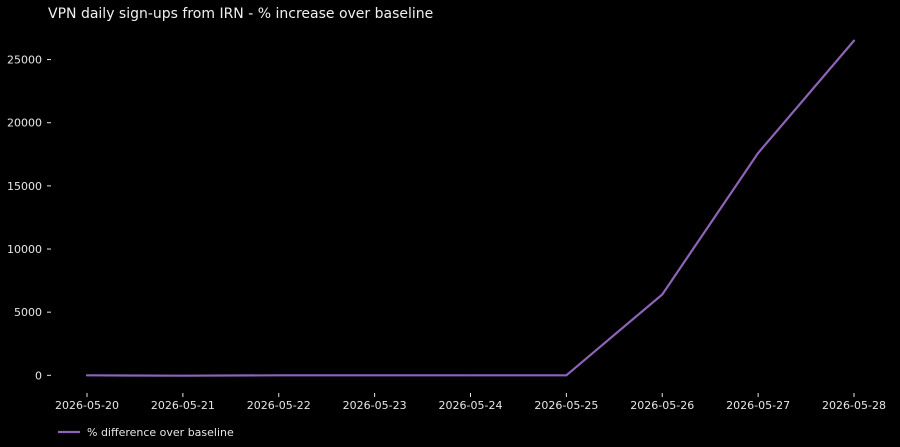 This screenshot has height=447, width=900. Describe the element at coordinates (183, 405) in the screenshot. I see `x-tick-label: 2026-05-21` at that location.